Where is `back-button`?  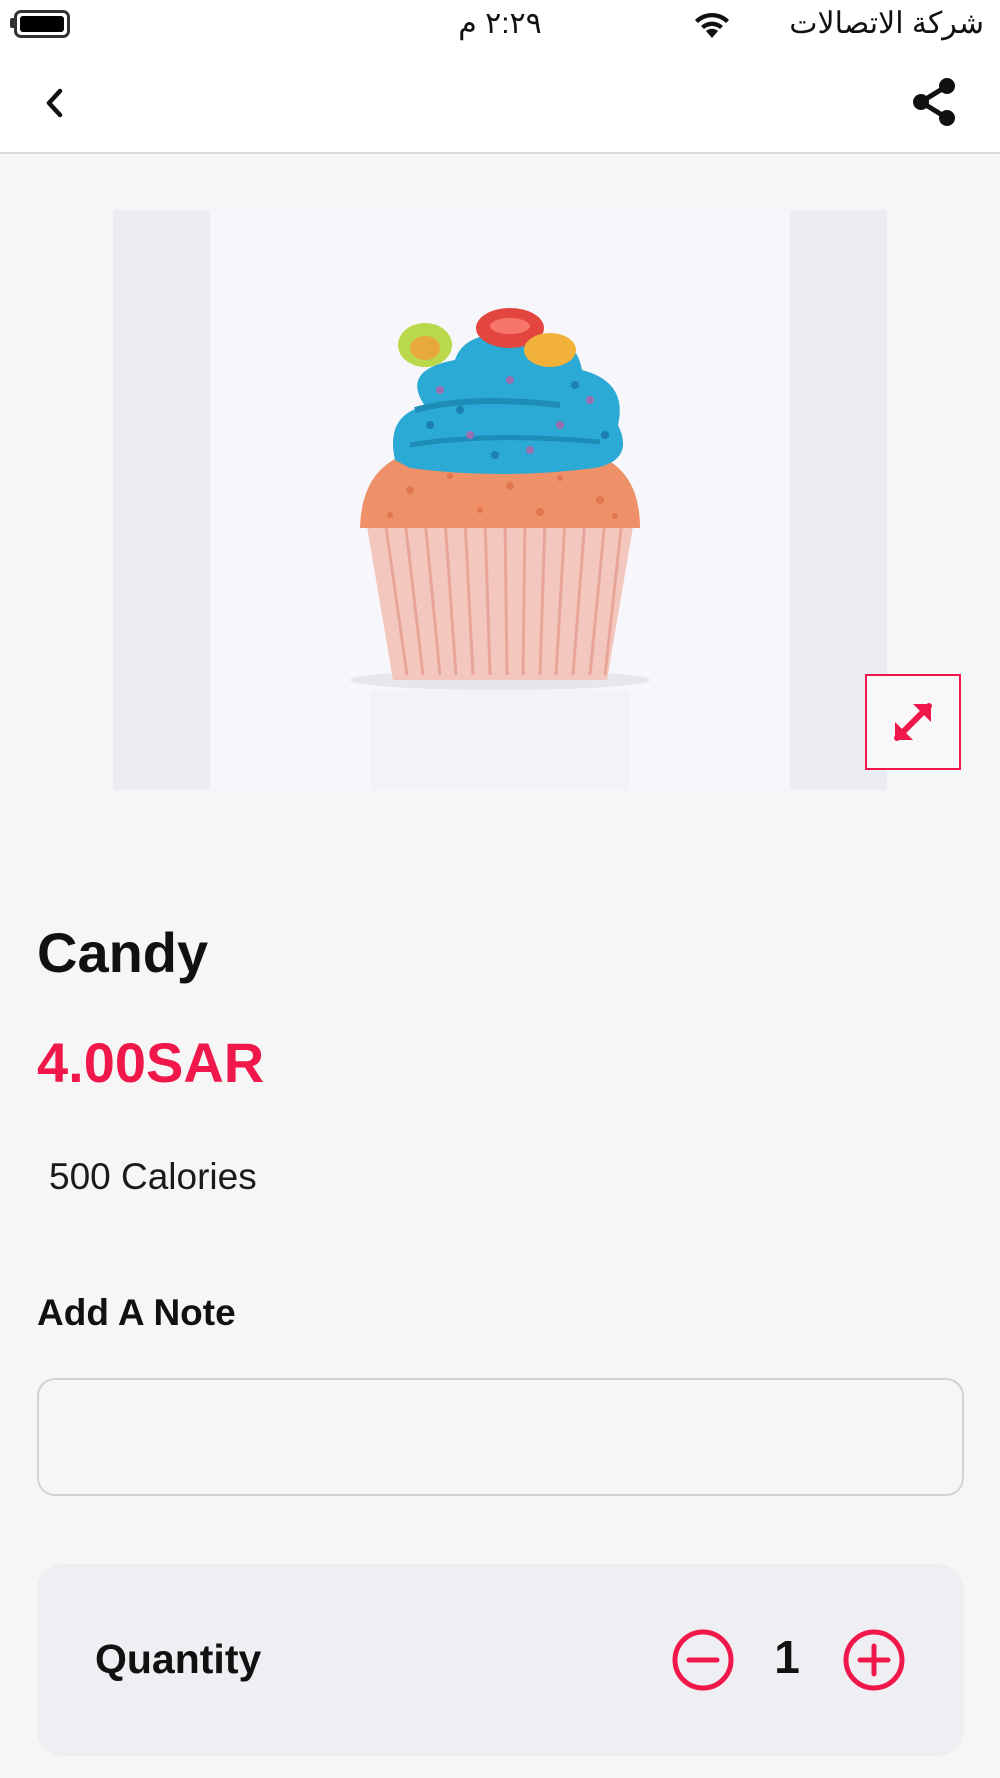
back-button is located at coordinates (55, 103).